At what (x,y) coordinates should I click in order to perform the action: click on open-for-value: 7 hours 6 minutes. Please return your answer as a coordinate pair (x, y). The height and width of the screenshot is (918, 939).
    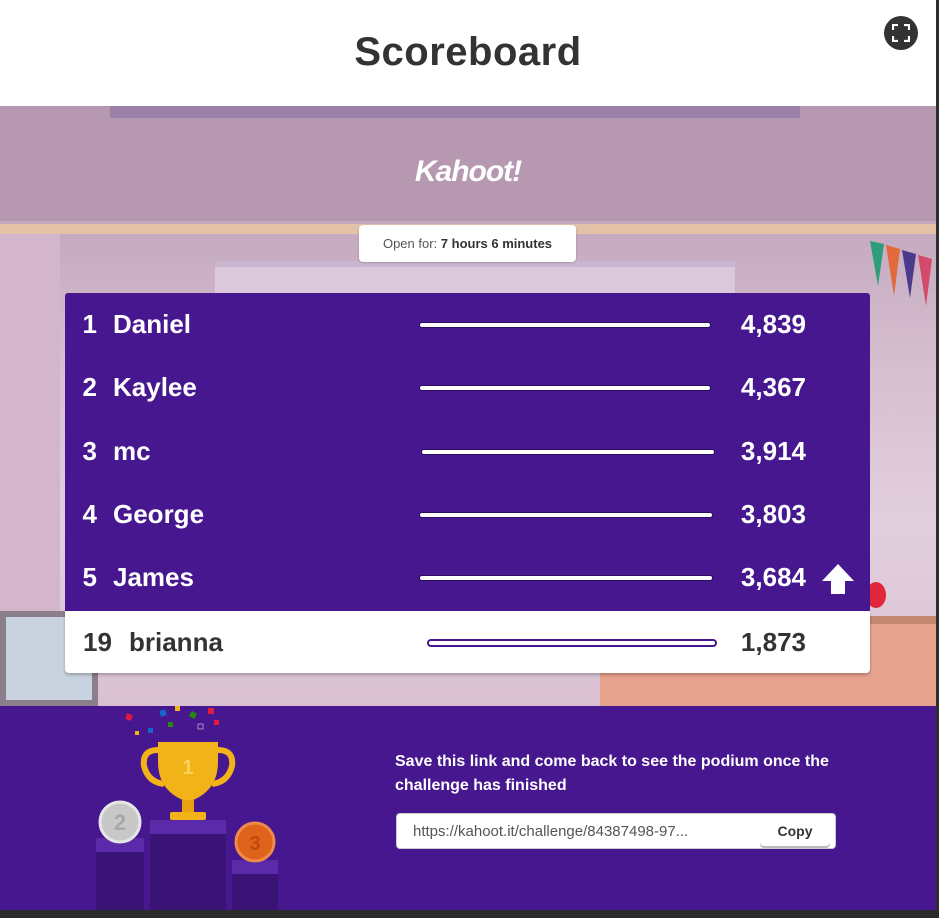
    Looking at the image, I should click on (496, 243).